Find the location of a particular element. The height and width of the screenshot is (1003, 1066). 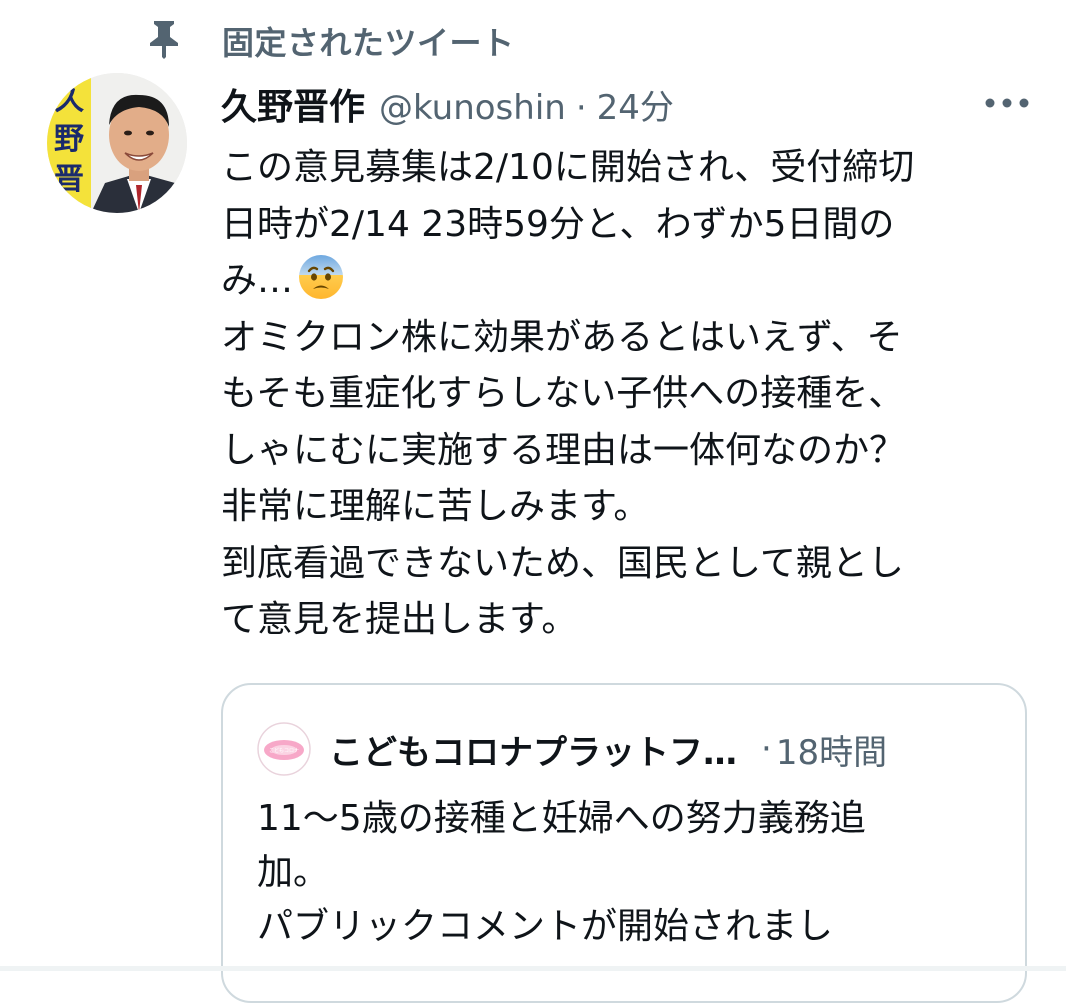

more-horizontal-icon is located at coordinates (1007, 103).